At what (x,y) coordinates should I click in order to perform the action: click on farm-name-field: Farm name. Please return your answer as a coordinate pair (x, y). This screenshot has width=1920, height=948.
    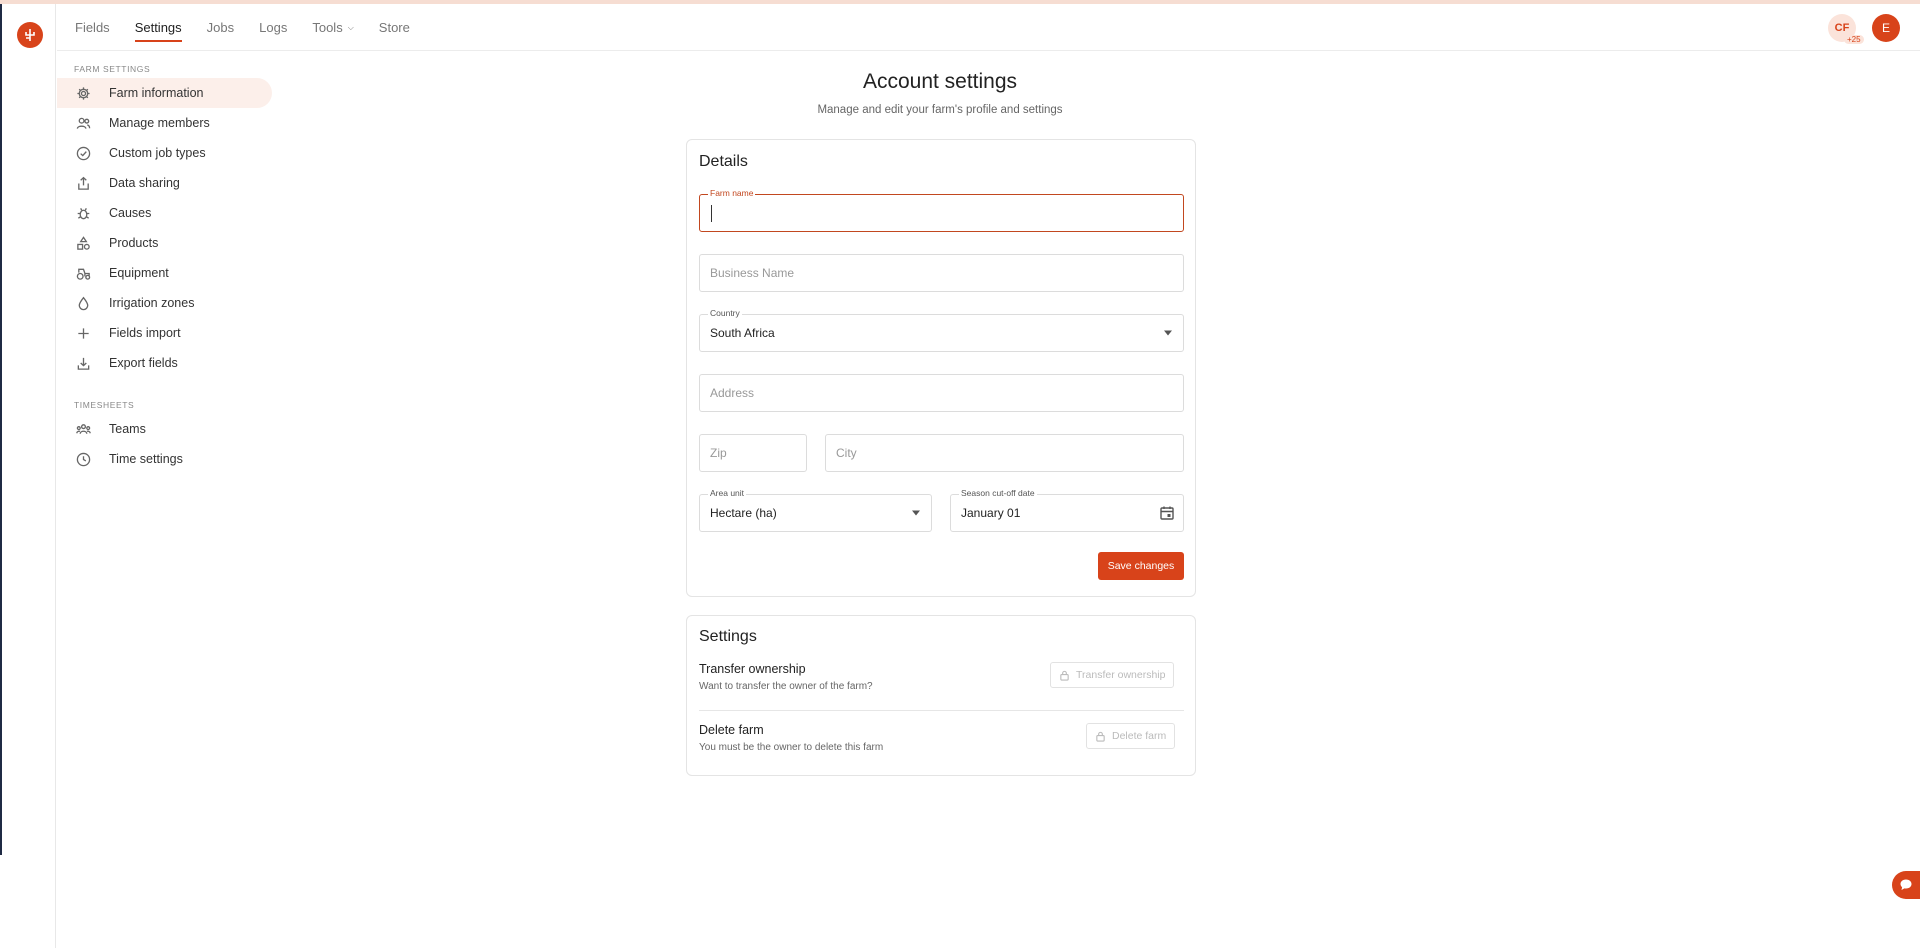
    Looking at the image, I should click on (941, 210).